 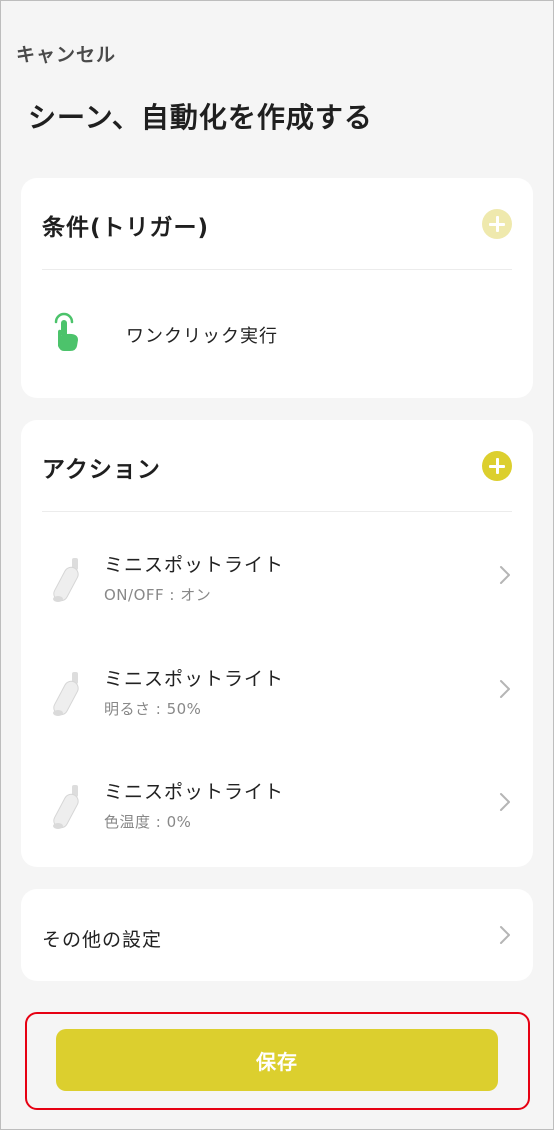 I want to click on condition-item-one-click: ワンクリック実行, so click(x=277, y=334).